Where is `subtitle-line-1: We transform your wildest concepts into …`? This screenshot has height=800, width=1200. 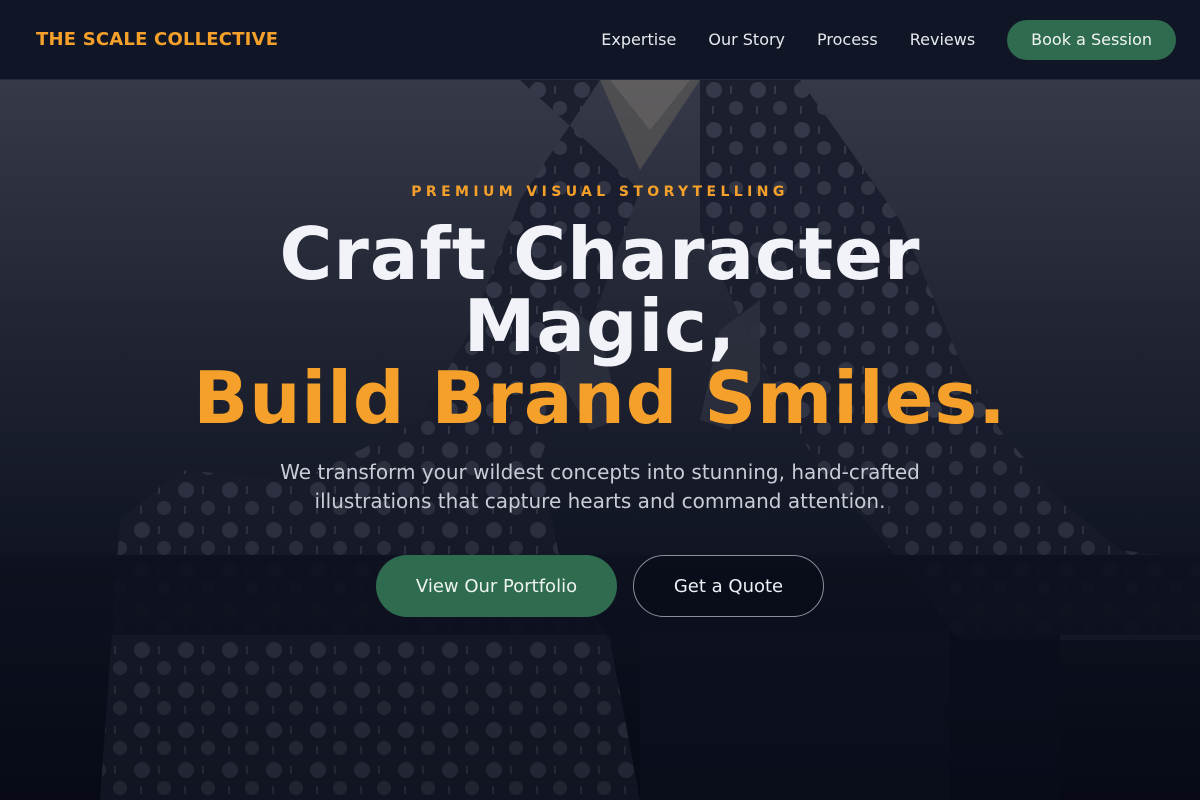
subtitle-line-1: We transform your wildest concepts into … is located at coordinates (600, 472).